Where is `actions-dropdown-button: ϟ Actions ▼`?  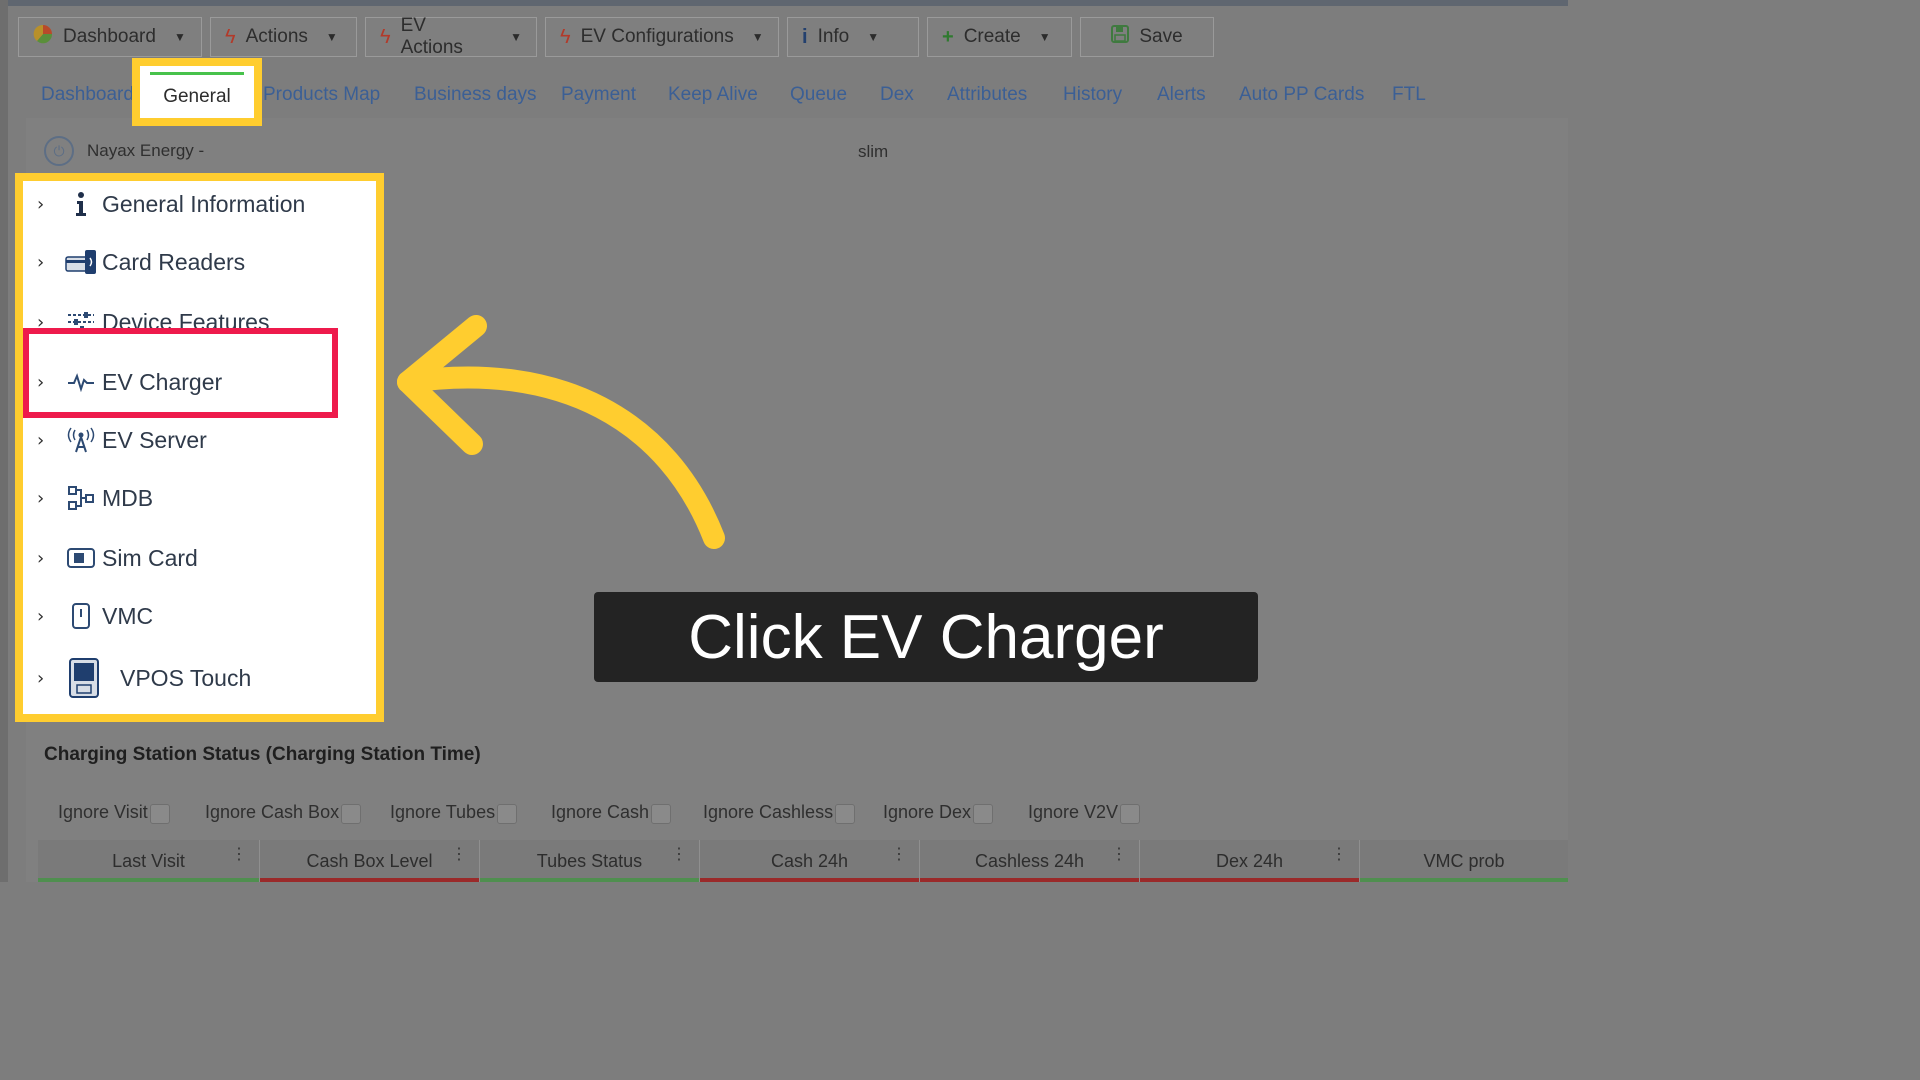 actions-dropdown-button: ϟ Actions ▼ is located at coordinates (283, 37).